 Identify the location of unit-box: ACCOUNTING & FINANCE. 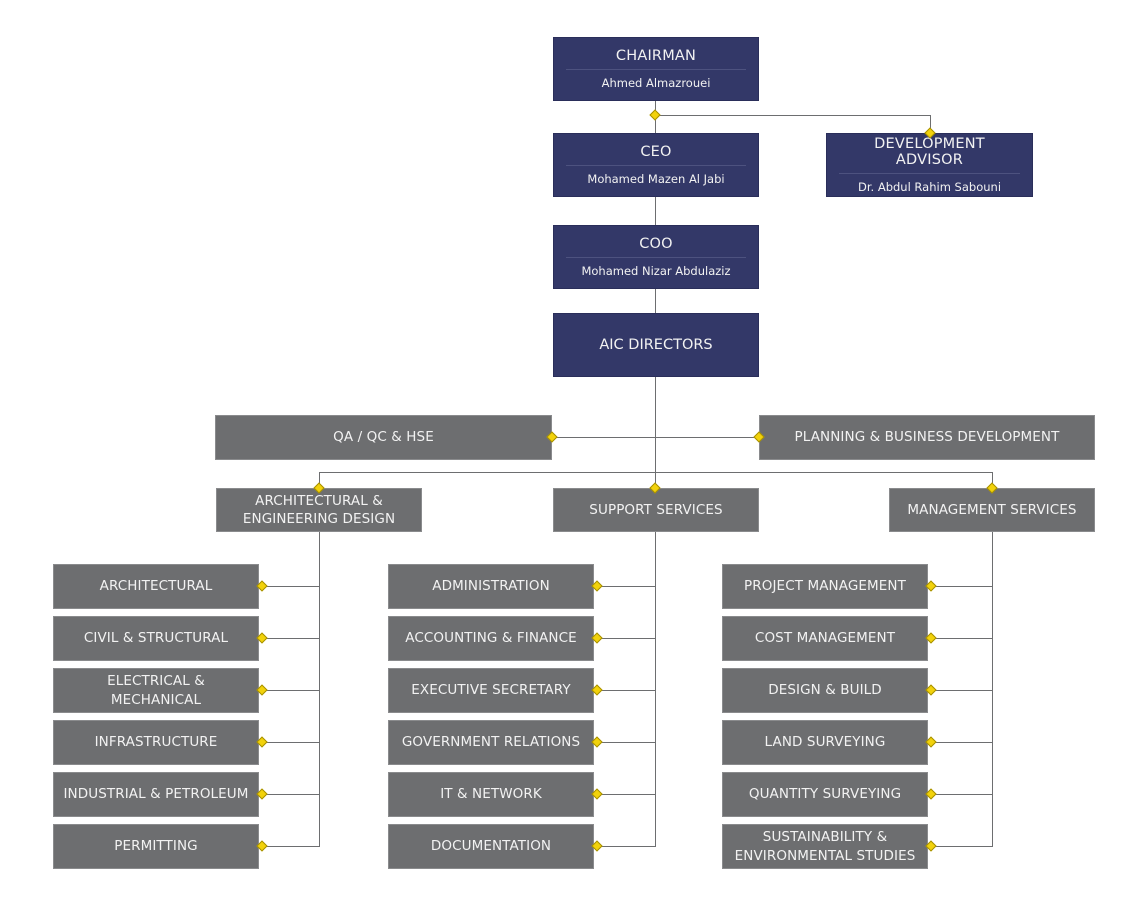
(491, 638).